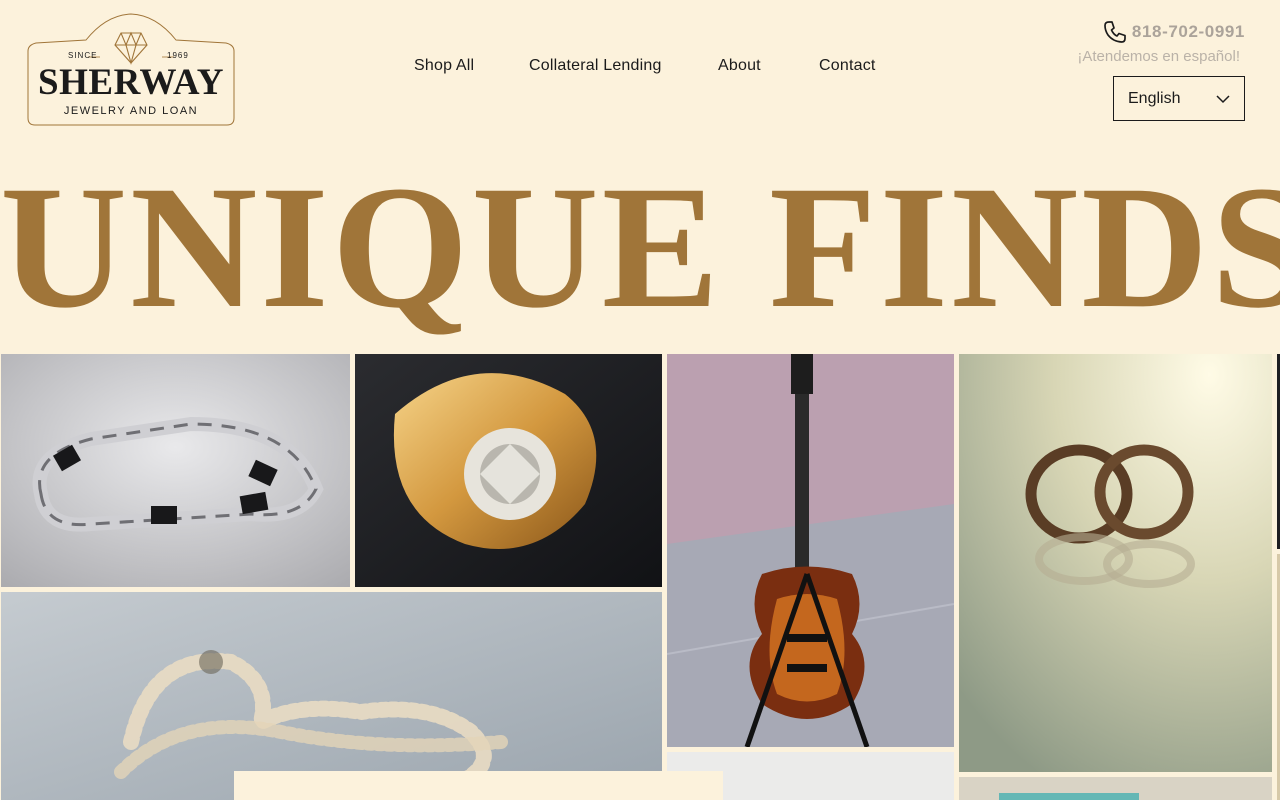  What do you see at coordinates (595, 66) in the screenshot?
I see `nav-collateral-lending: Collateral Lending` at bounding box center [595, 66].